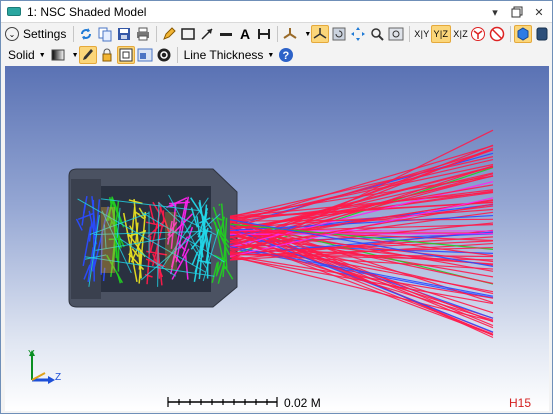 This screenshot has width=553, height=414. I want to click on float-window-icon, so click(517, 12).